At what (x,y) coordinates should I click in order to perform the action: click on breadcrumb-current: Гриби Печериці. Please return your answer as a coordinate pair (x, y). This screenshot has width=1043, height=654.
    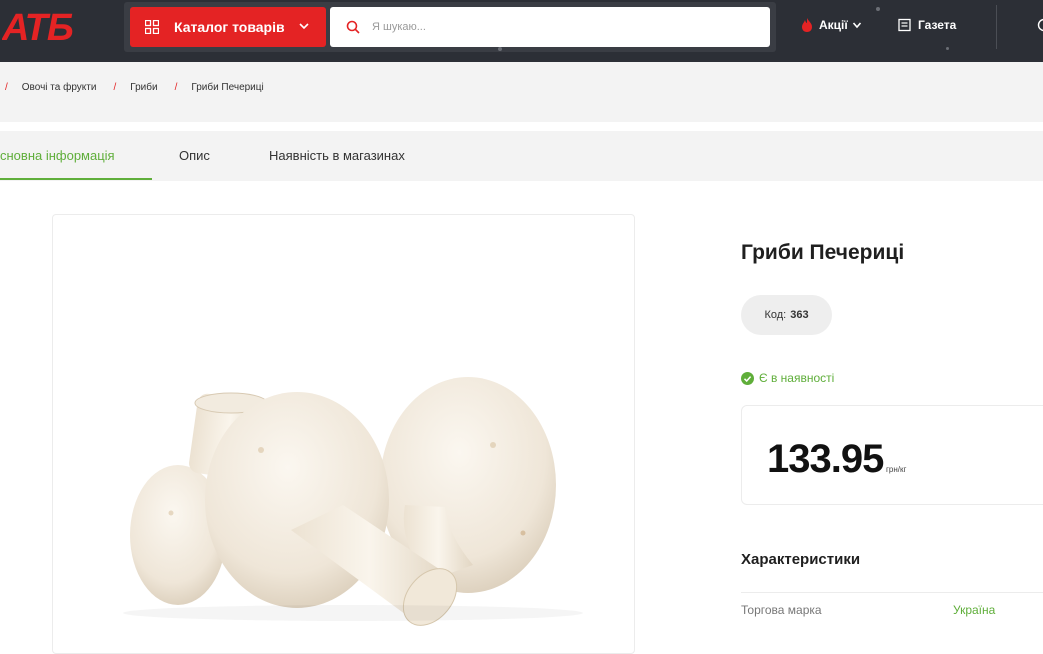
    Looking at the image, I should click on (227, 87).